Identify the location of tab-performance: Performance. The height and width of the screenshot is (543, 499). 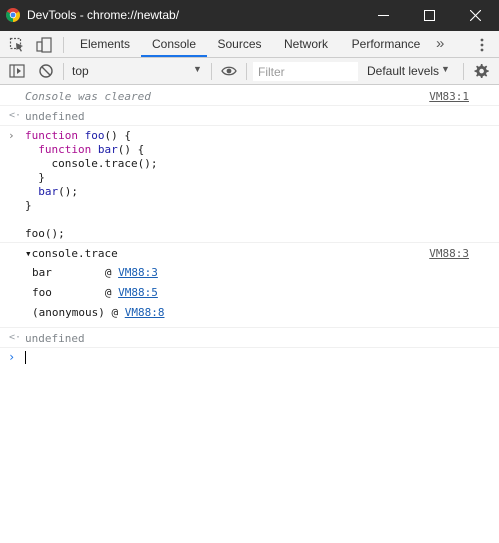
(386, 44).